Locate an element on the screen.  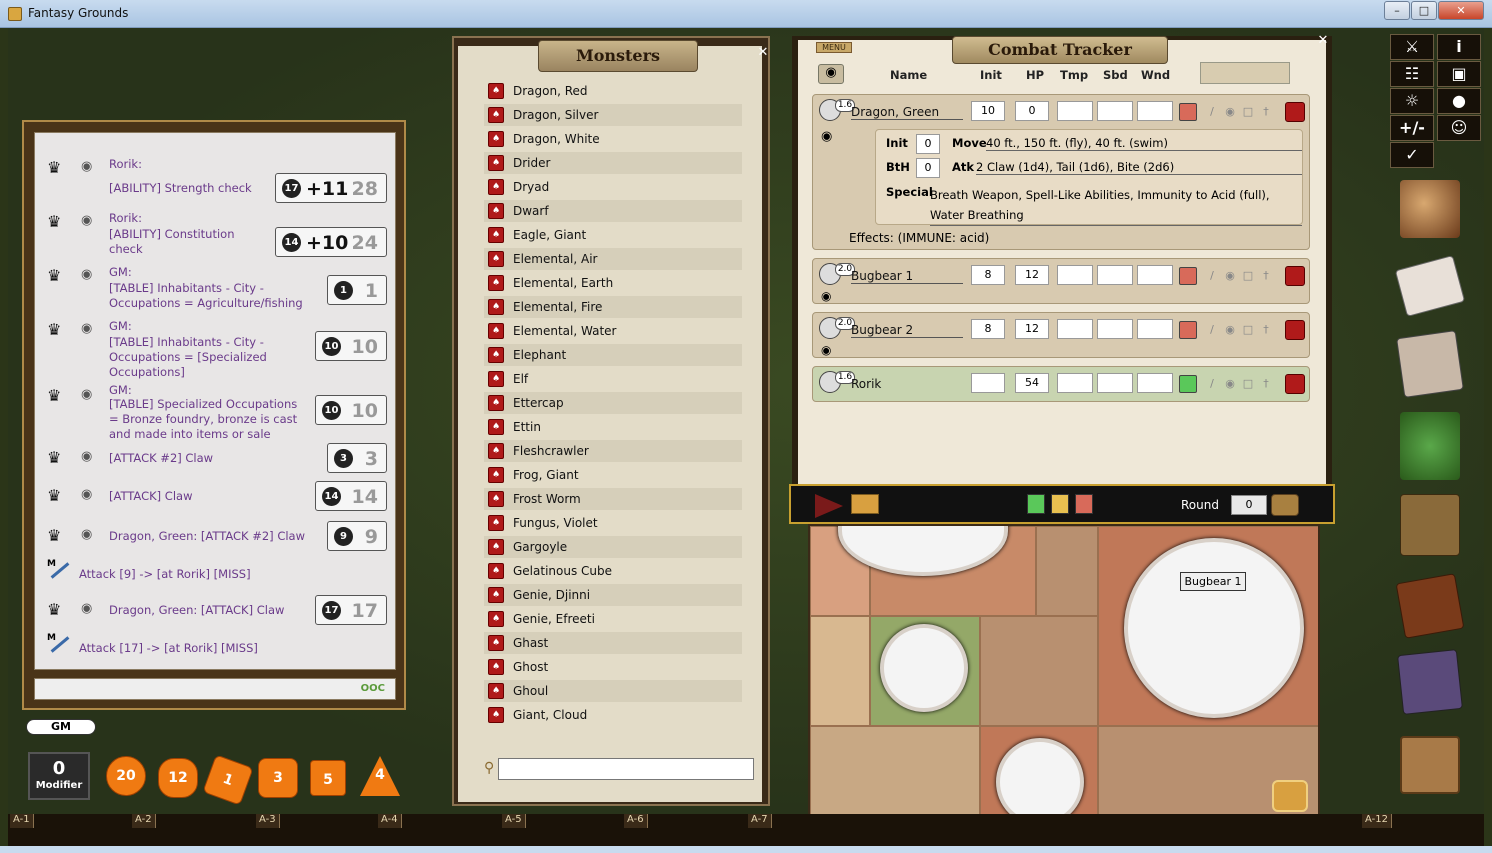
dice-result: 1 1 is located at coordinates (357, 290).